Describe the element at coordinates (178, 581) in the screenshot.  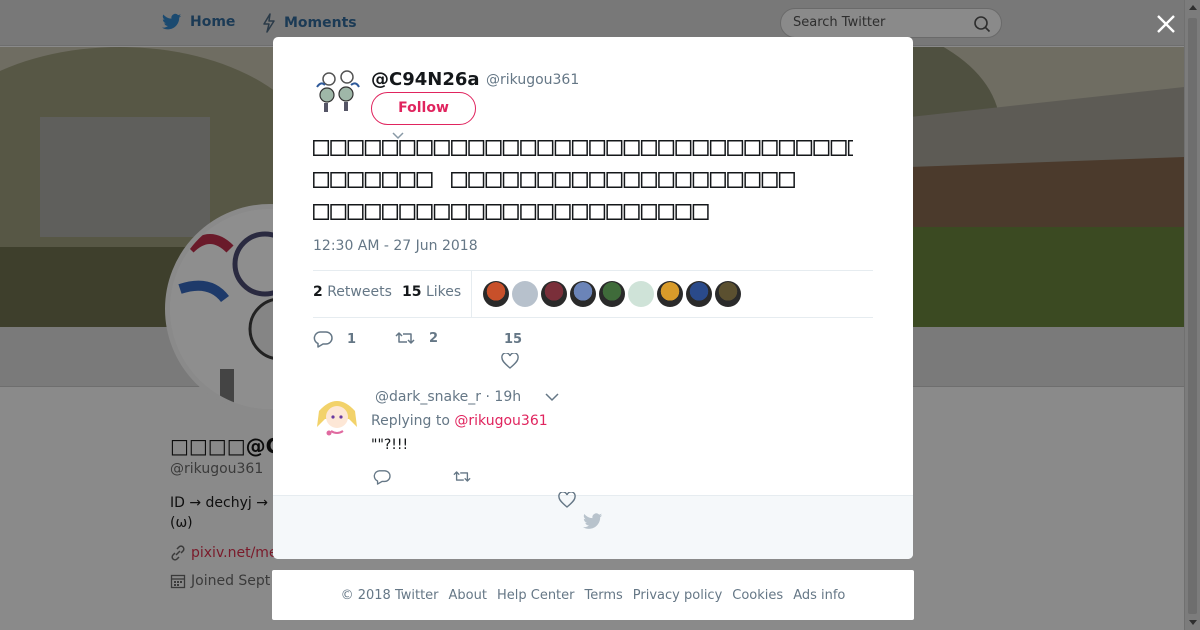
I see `calendar-icon` at that location.